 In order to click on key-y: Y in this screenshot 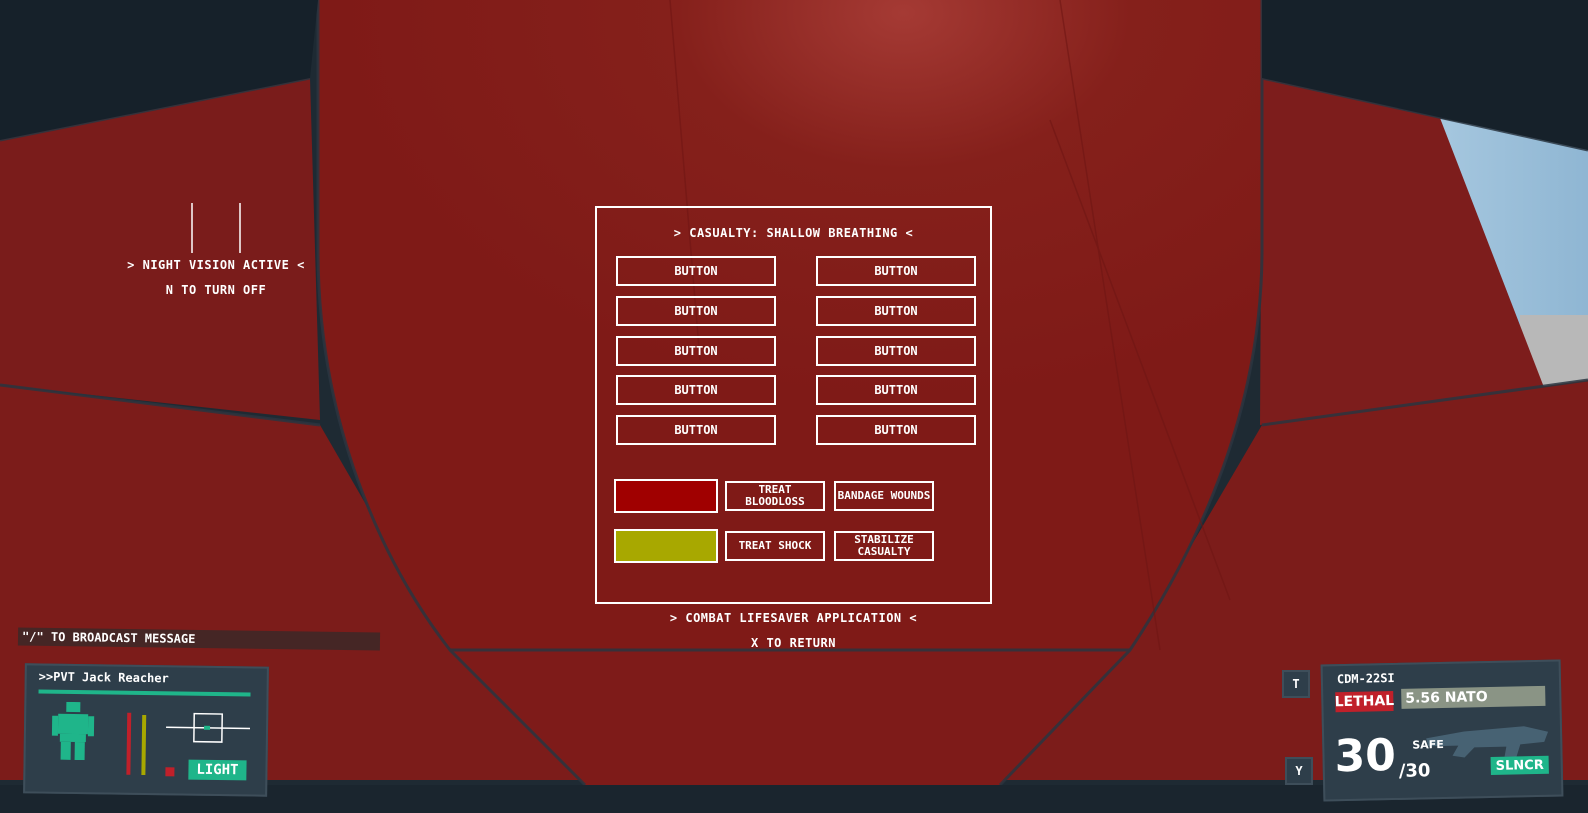, I will do `click(1299, 771)`.